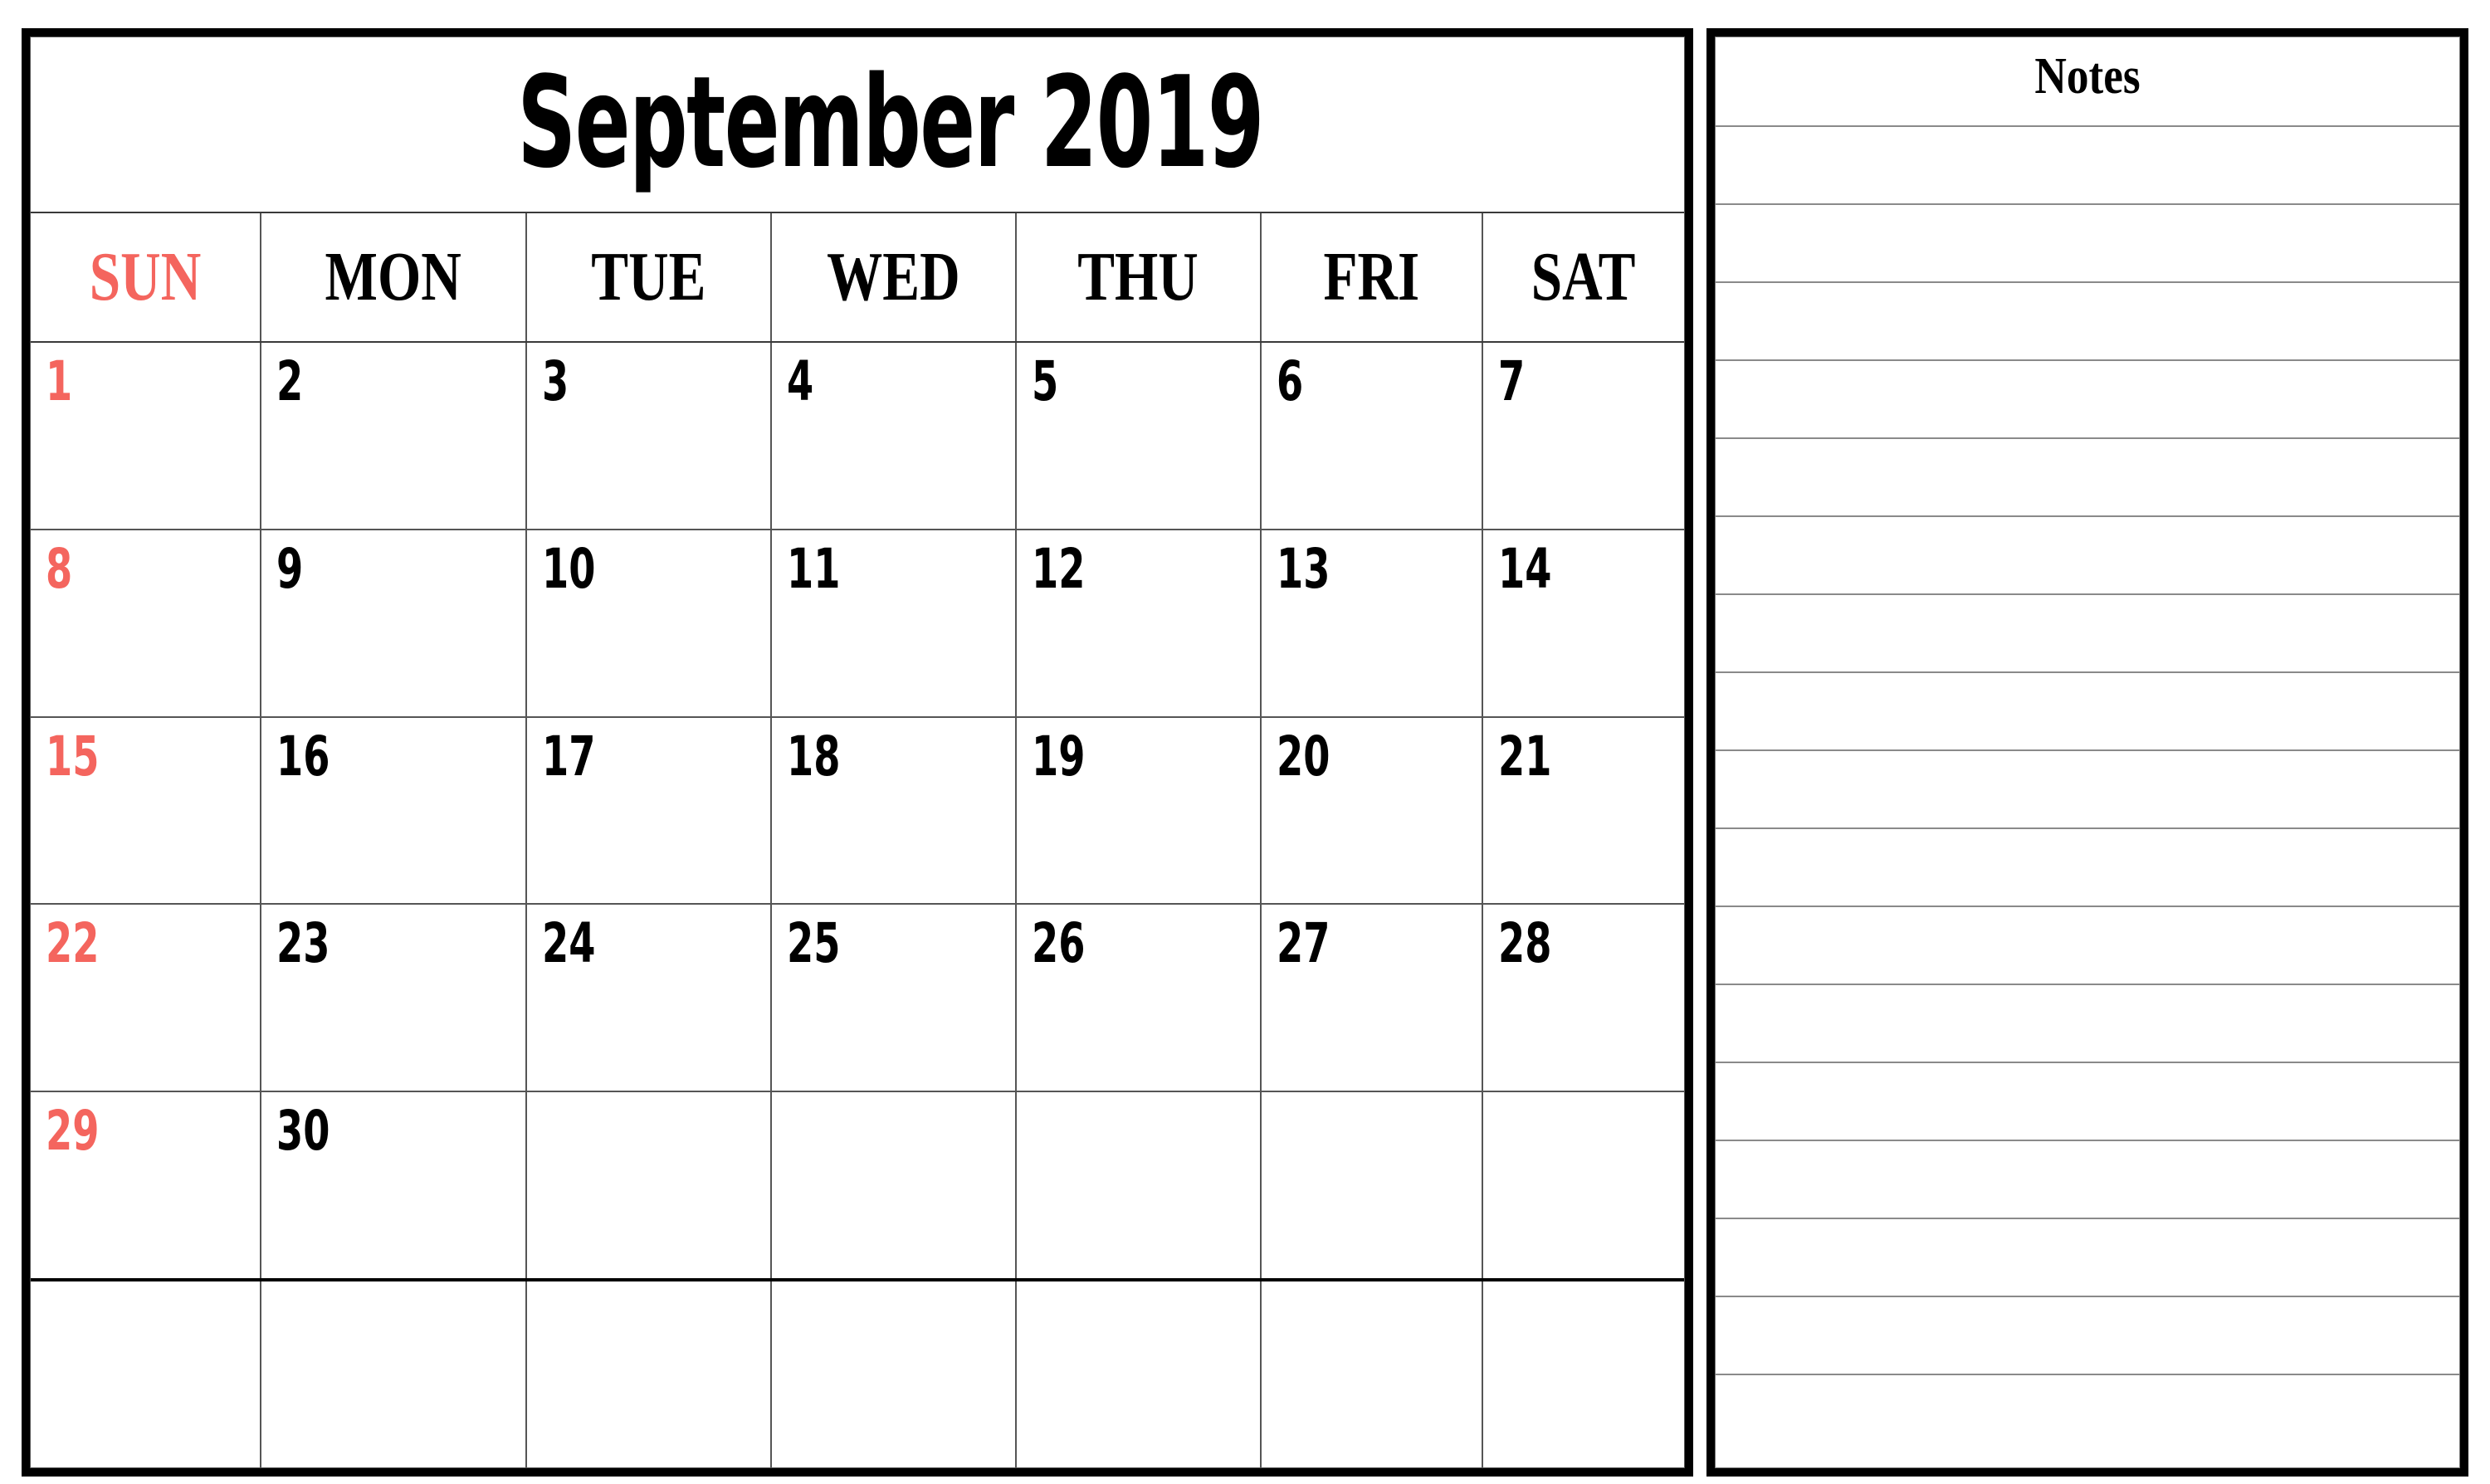 The image size is (2490, 1484). I want to click on day-cell-2: 2, so click(394, 436).